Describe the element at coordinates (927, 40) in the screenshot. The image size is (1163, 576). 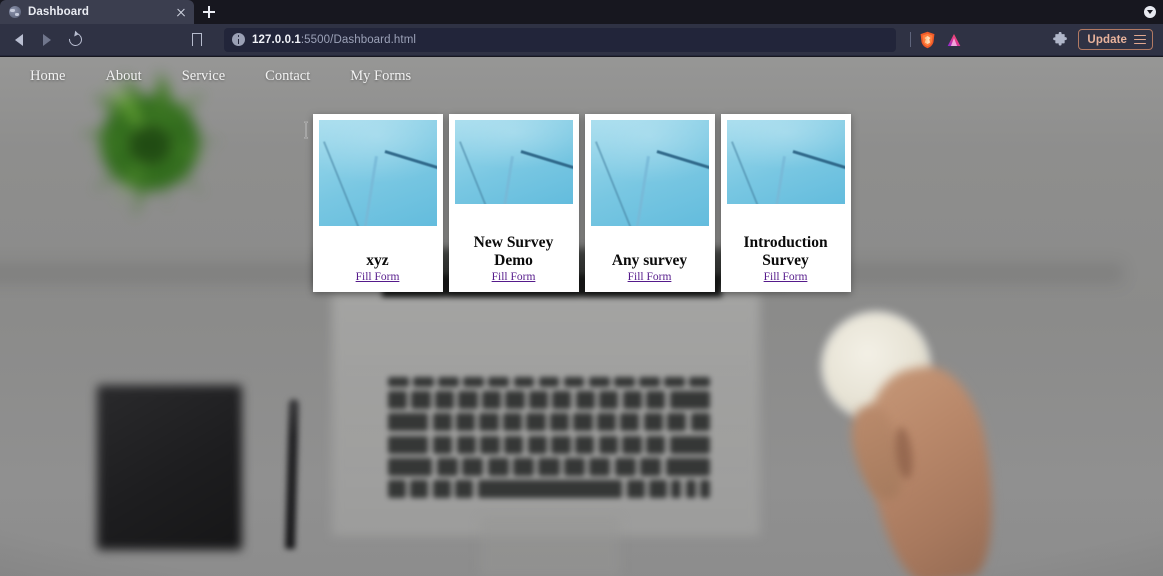
I see `brave-shields-icon` at that location.